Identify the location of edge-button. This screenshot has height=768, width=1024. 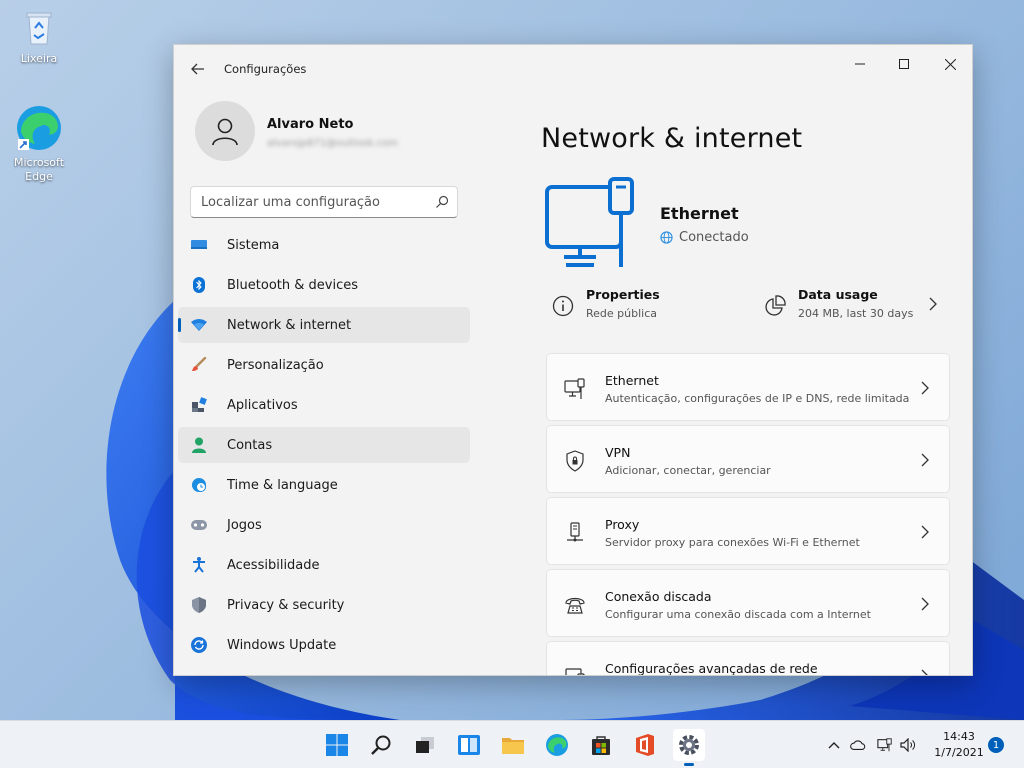
(557, 745).